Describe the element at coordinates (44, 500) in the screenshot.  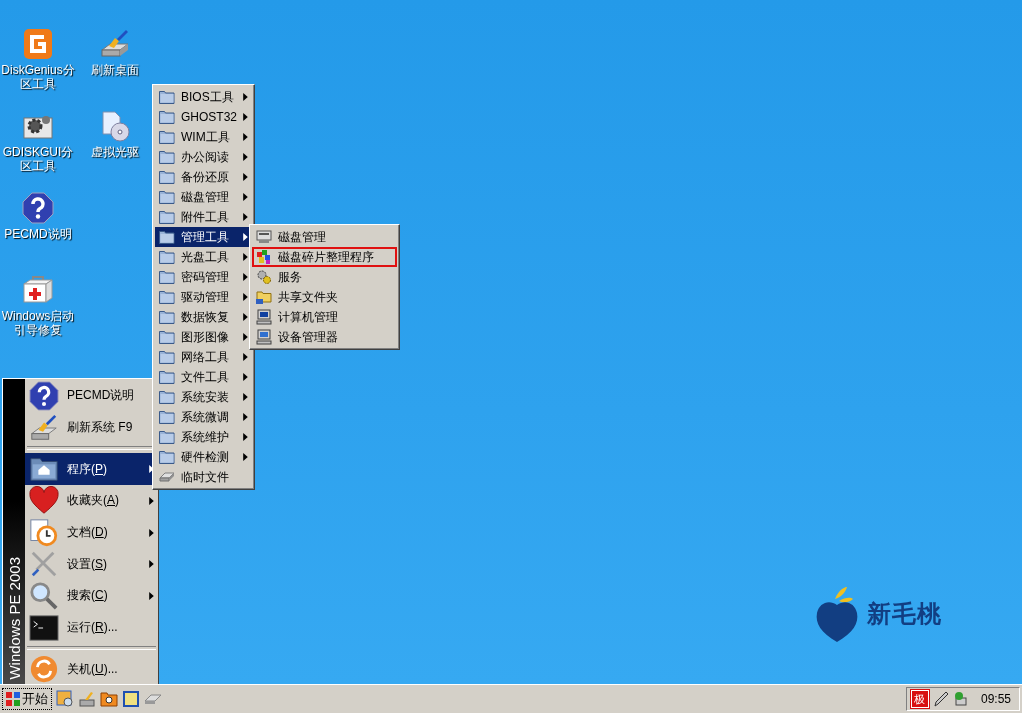
I see `heart-icon` at that location.